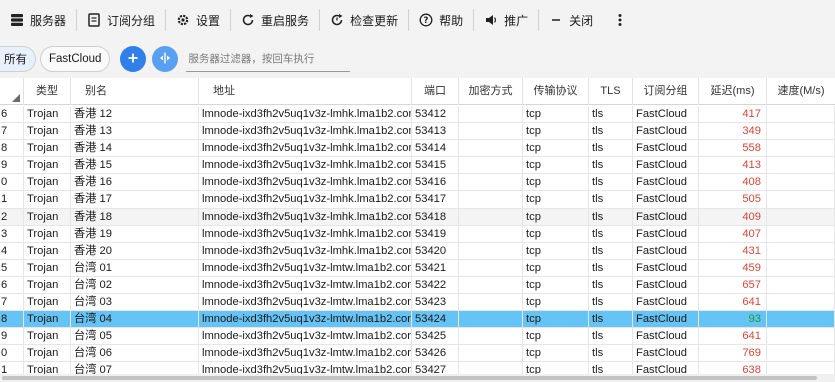 This screenshot has width=835, height=382. What do you see at coordinates (364, 20) in the screenshot?
I see `check-update-button: 检查更新` at bounding box center [364, 20].